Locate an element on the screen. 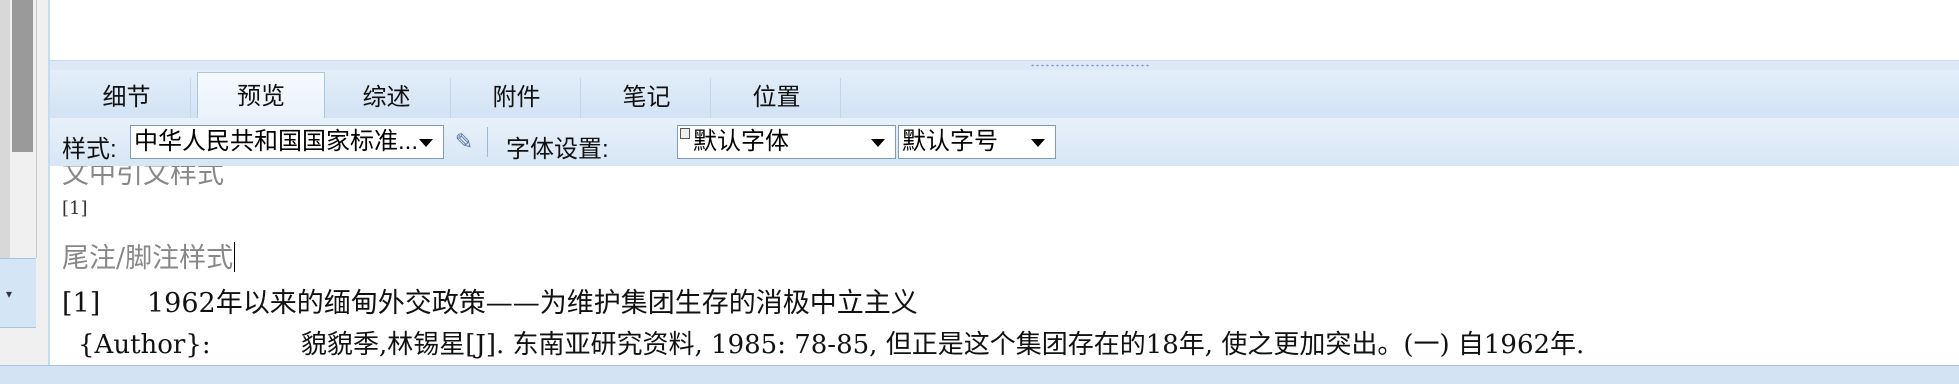 Image resolution: width=1959 pixels, height=384 pixels. grip-dots-icon is located at coordinates (1090, 65).